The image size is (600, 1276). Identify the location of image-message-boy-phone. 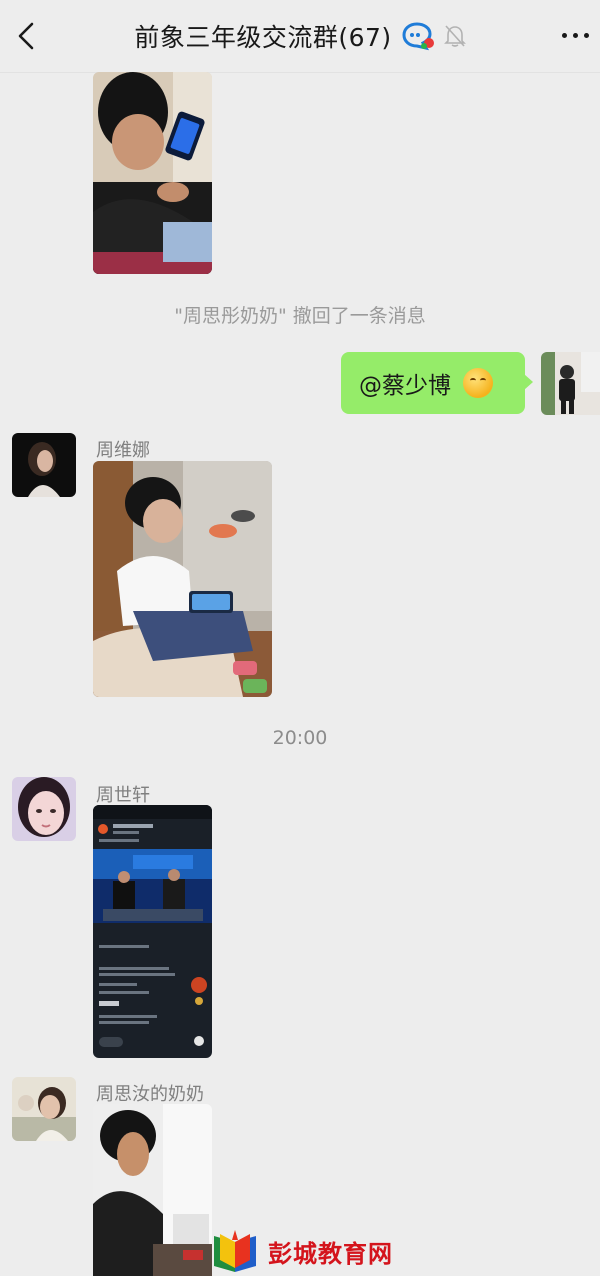
(152, 173).